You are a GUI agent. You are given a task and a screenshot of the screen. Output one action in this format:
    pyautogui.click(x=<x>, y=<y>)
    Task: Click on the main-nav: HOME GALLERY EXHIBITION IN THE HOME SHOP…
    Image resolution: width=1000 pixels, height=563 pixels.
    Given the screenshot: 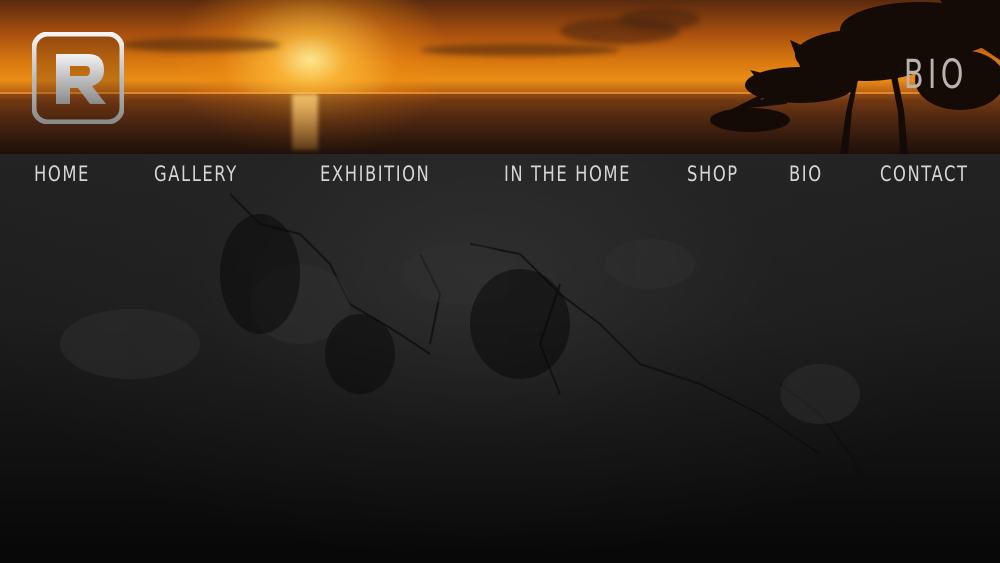 What is the action you would take?
    pyautogui.click(x=500, y=174)
    